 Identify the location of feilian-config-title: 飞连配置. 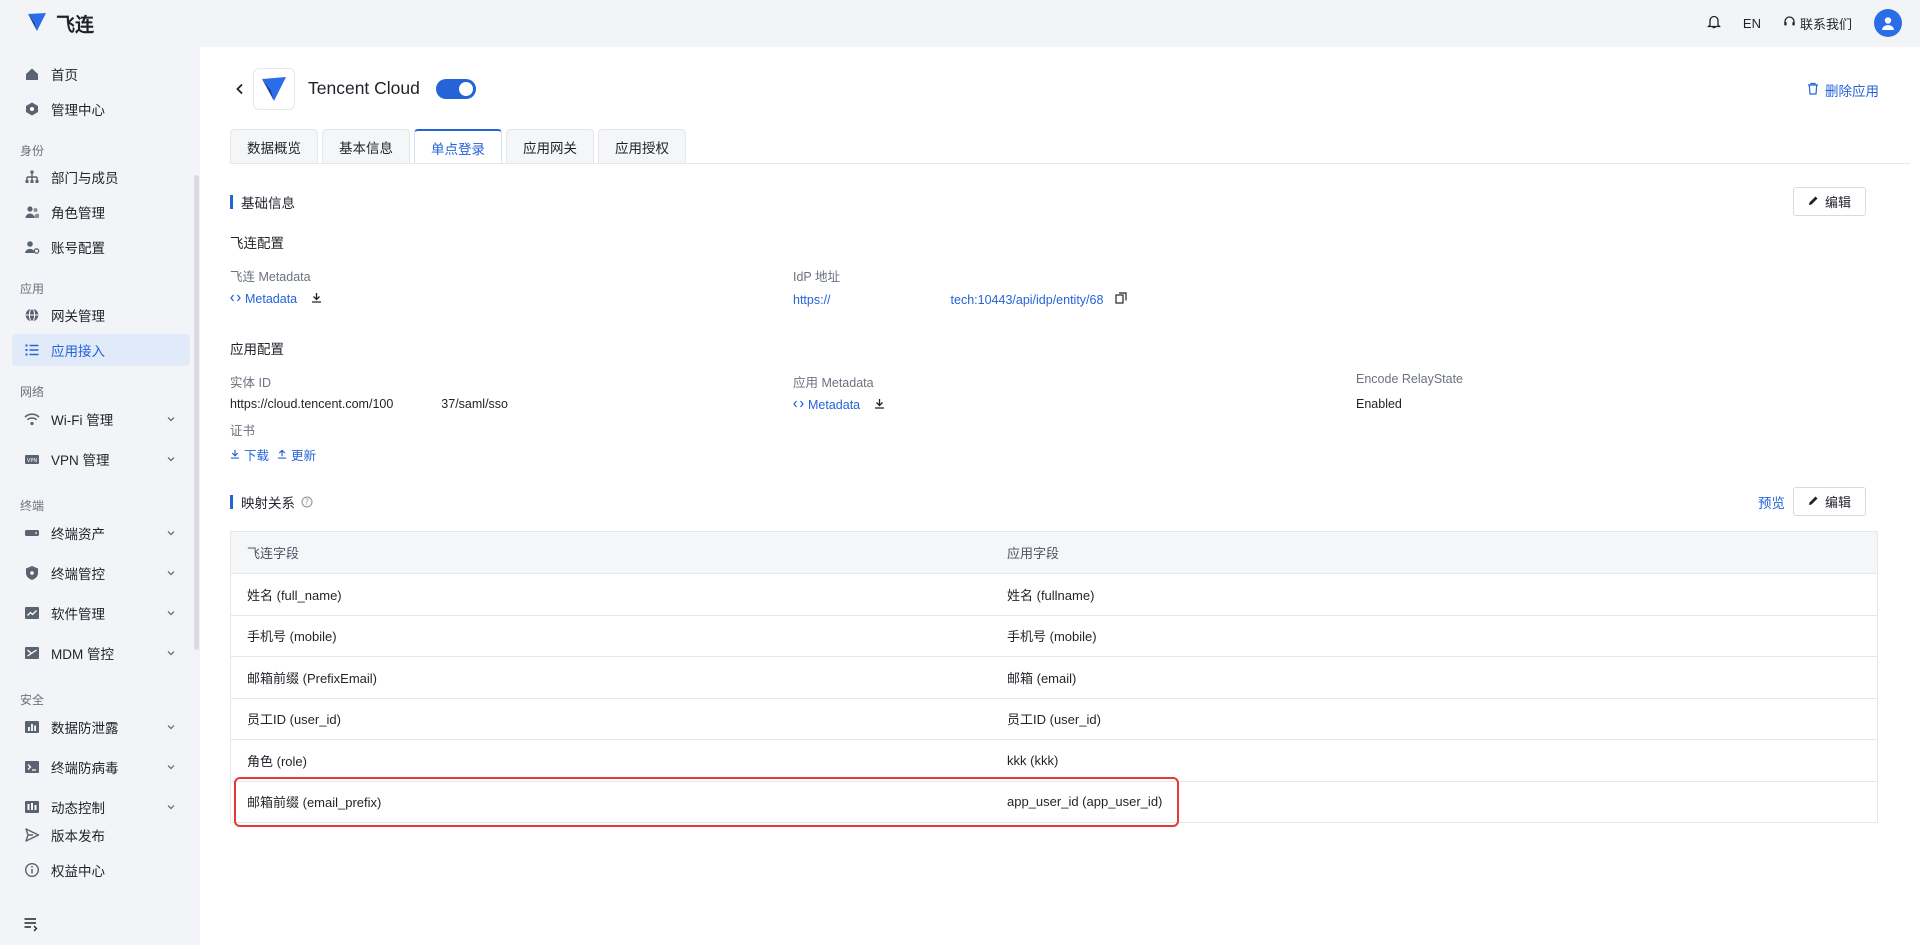
(257, 243).